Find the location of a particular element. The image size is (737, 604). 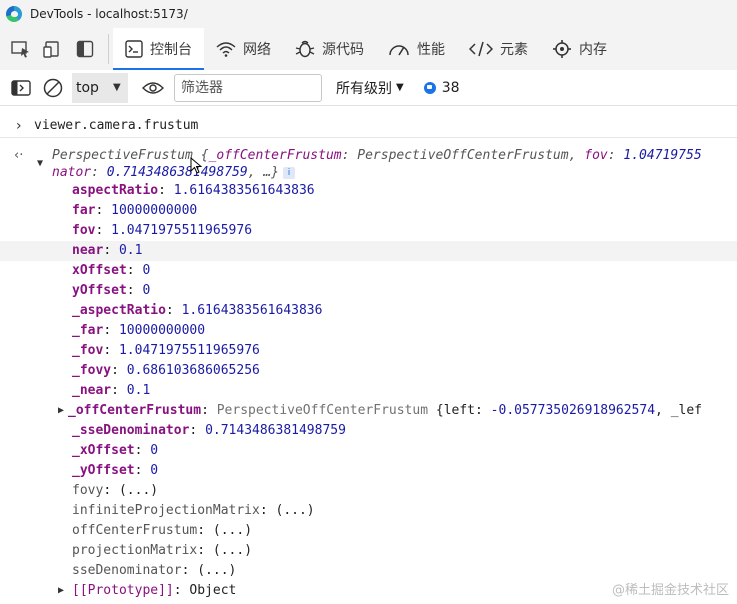

tab-elements-label: 元素 is located at coordinates (514, 50).